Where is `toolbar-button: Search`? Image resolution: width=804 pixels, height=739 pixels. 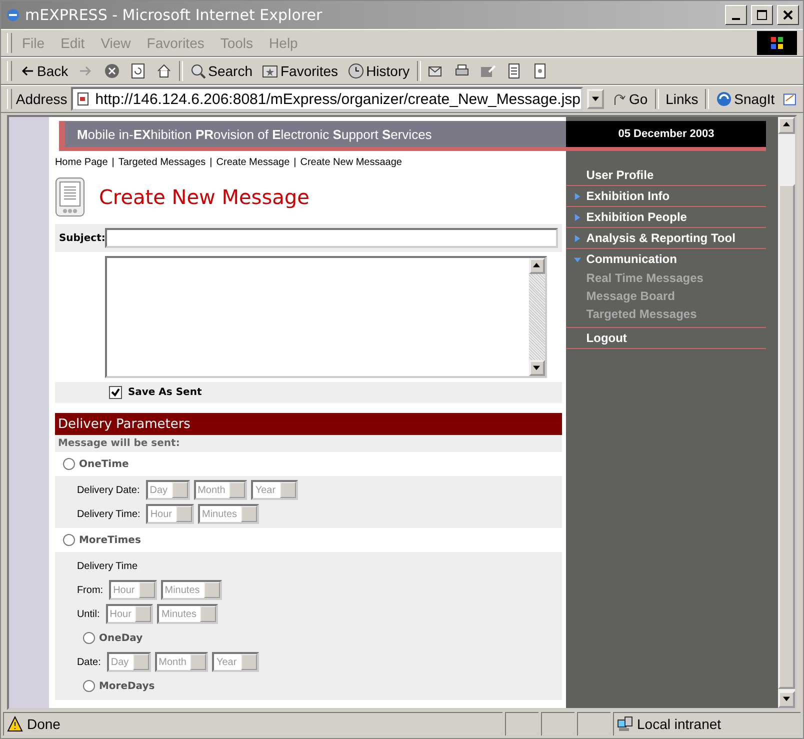 toolbar-button: Search is located at coordinates (221, 71).